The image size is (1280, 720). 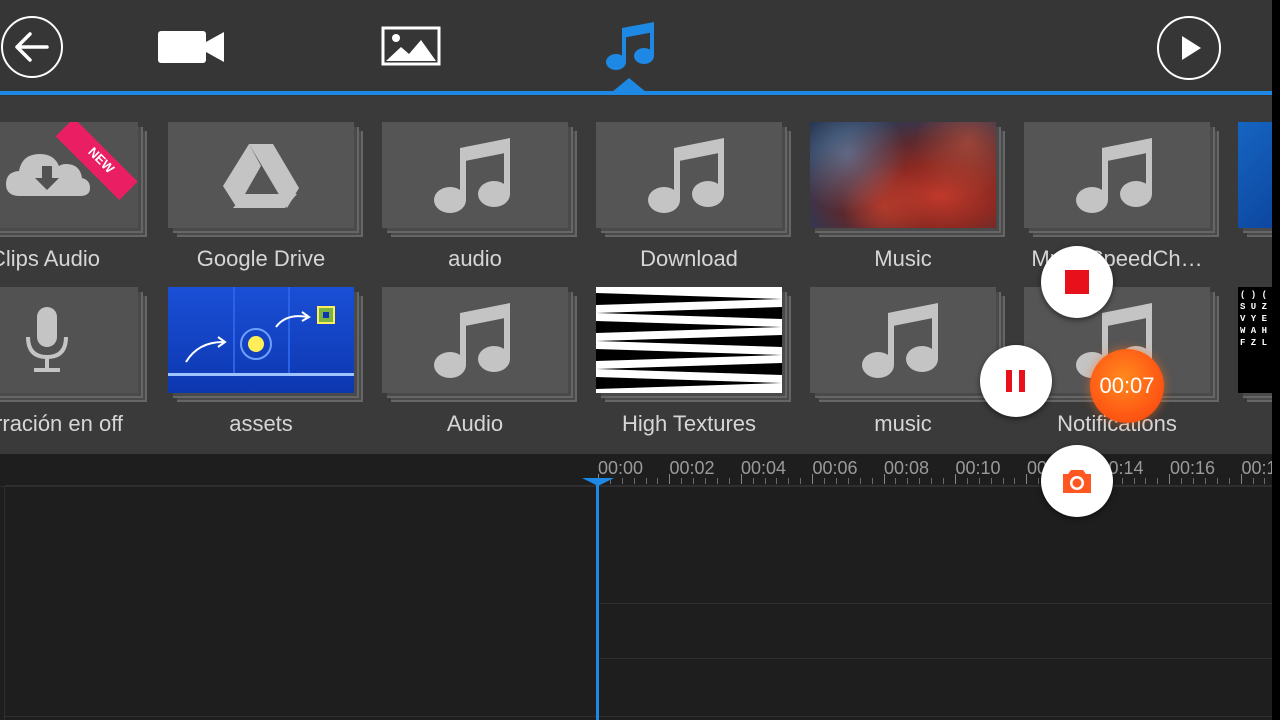 What do you see at coordinates (1191, 48) in the screenshot?
I see `play-icon` at bounding box center [1191, 48].